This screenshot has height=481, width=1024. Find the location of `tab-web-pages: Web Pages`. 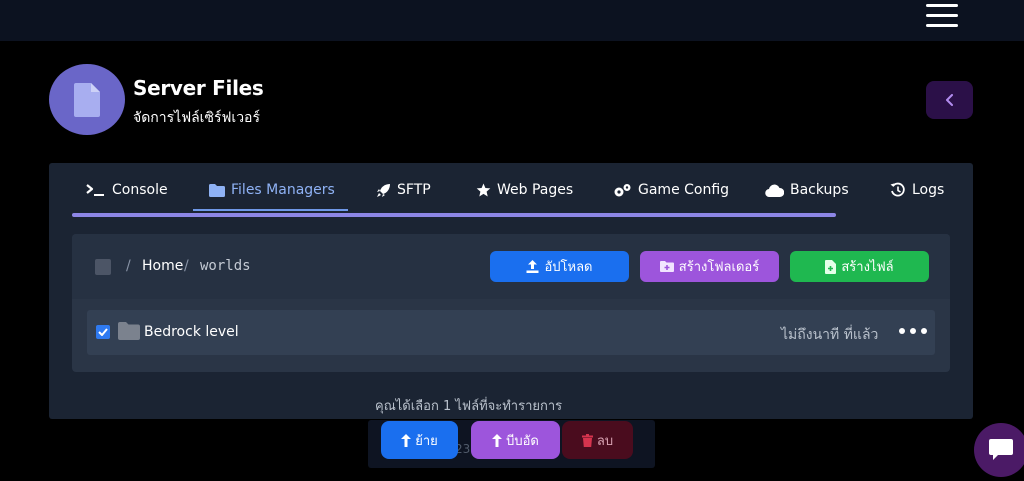

tab-web-pages: Web Pages is located at coordinates (524, 190).